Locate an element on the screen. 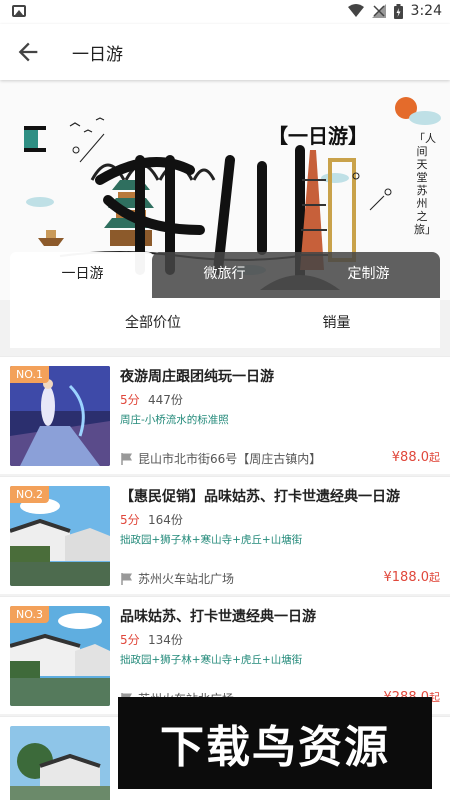 This screenshot has height=800, width=450. status-bar: 3:24 is located at coordinates (225, 12).